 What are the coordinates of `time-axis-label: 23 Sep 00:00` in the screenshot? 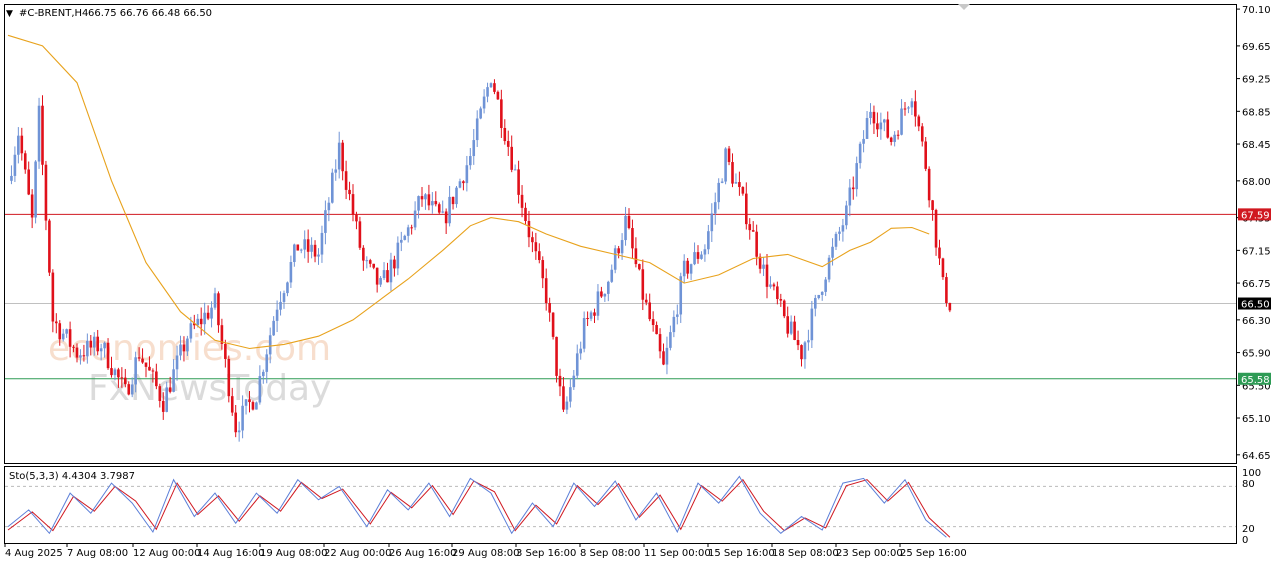 It's located at (869, 553).